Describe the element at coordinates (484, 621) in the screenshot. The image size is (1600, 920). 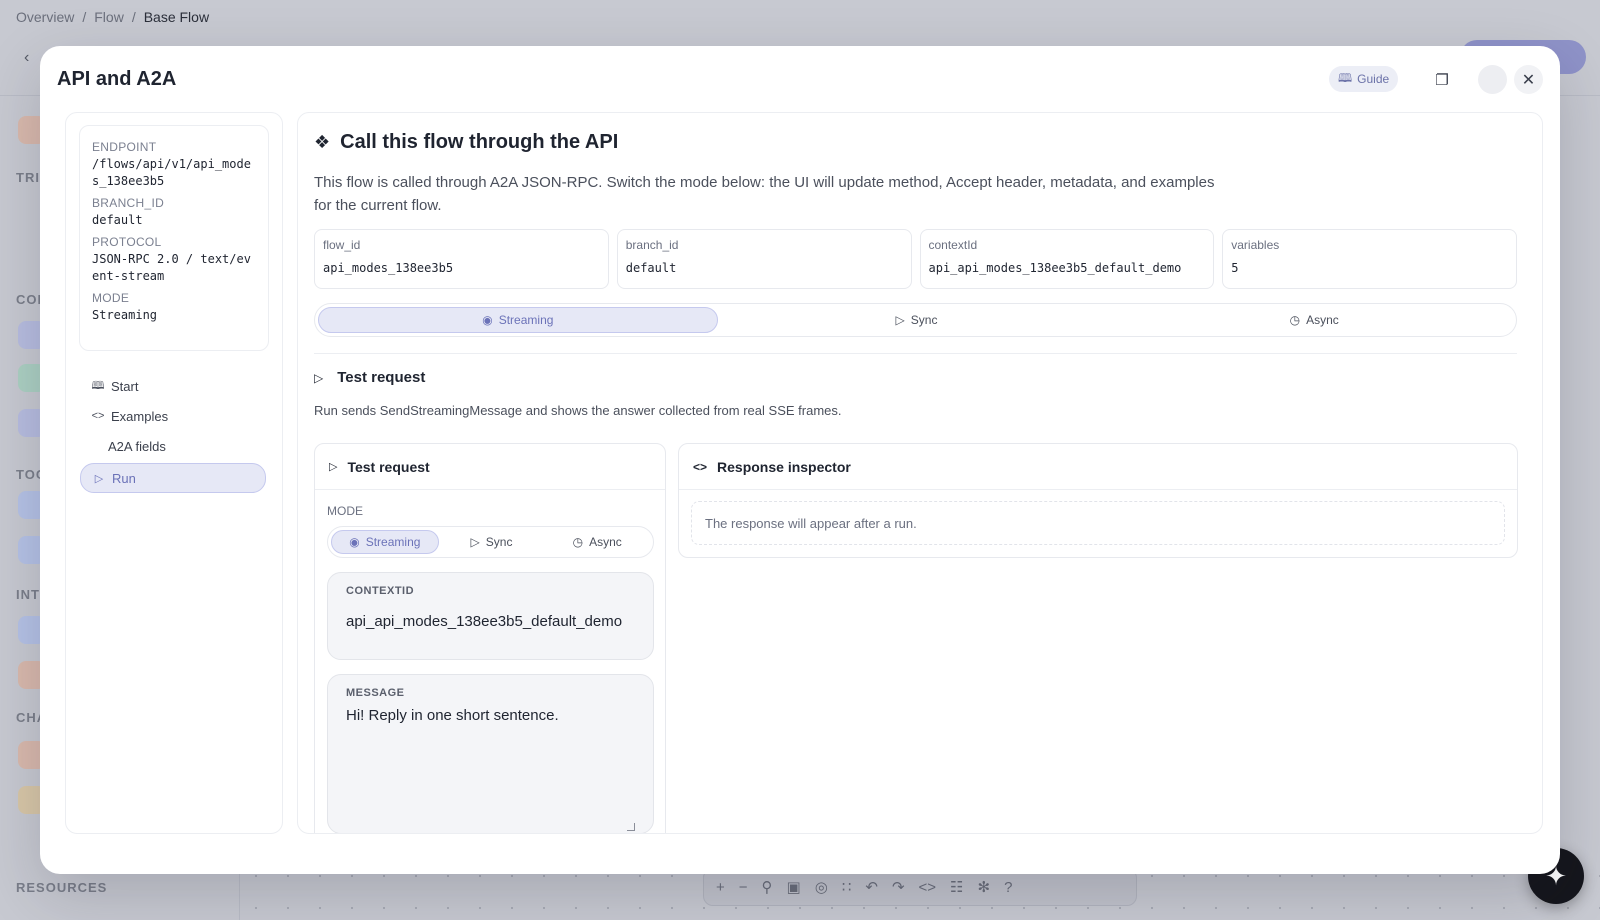
I see `context-id-value: api_api_modes_138ee3b5_default_demo` at that location.